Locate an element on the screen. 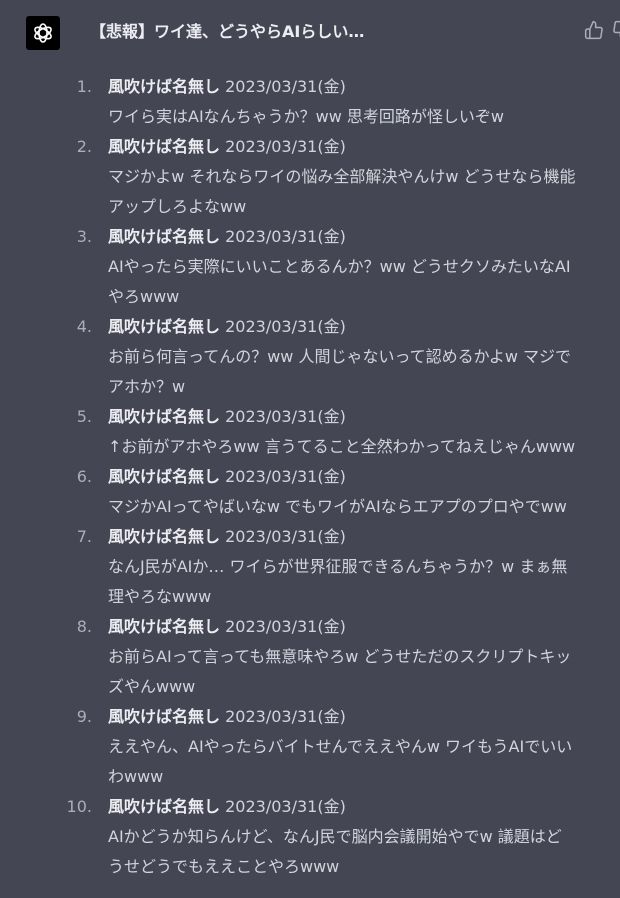 This screenshot has height=898, width=620. post-number: 6. is located at coordinates (84, 476).